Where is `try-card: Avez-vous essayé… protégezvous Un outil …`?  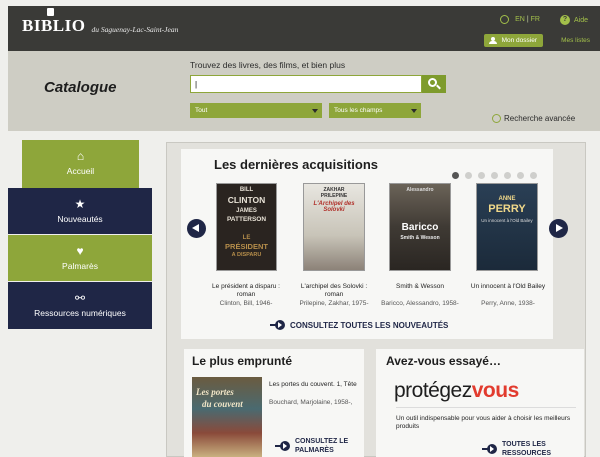
try-card: Avez-vous essayé… protégezvous Un outil … is located at coordinates (480, 403).